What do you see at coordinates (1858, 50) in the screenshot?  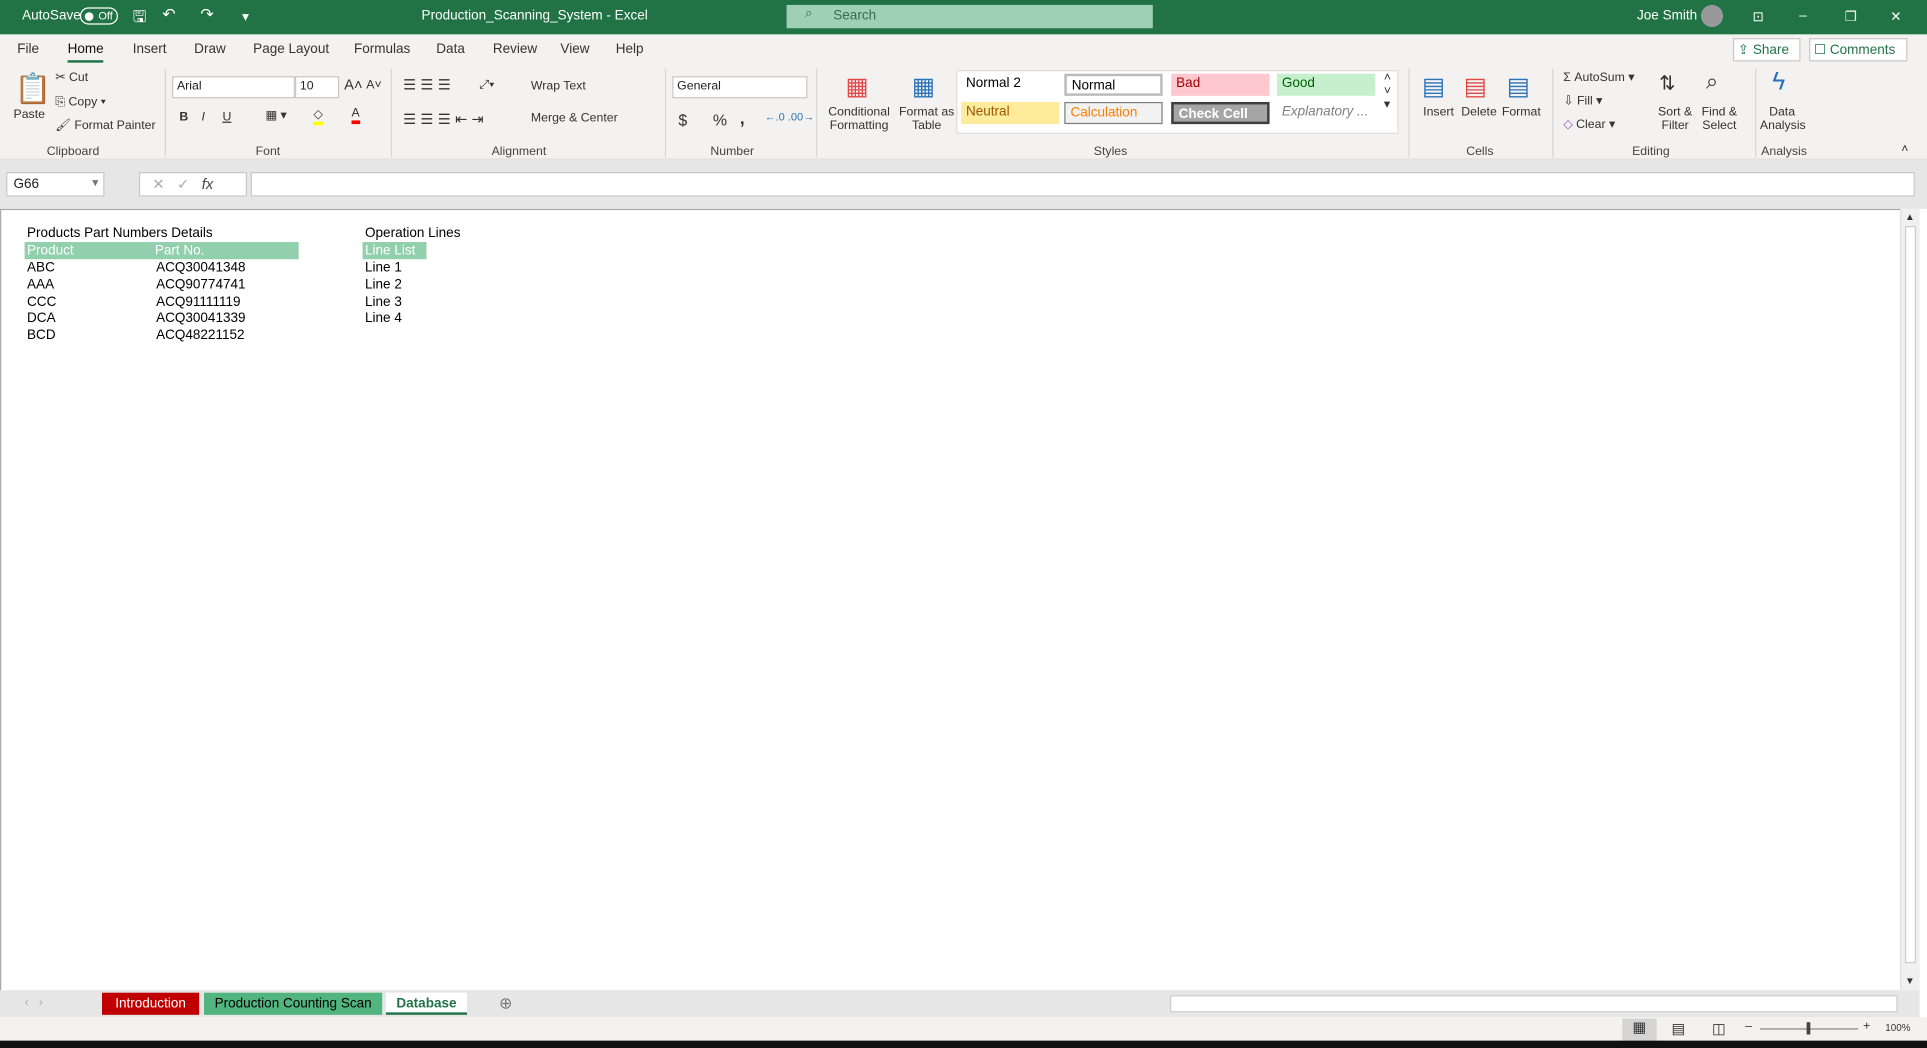 I see `comments-button: ☐ Comments` at bounding box center [1858, 50].